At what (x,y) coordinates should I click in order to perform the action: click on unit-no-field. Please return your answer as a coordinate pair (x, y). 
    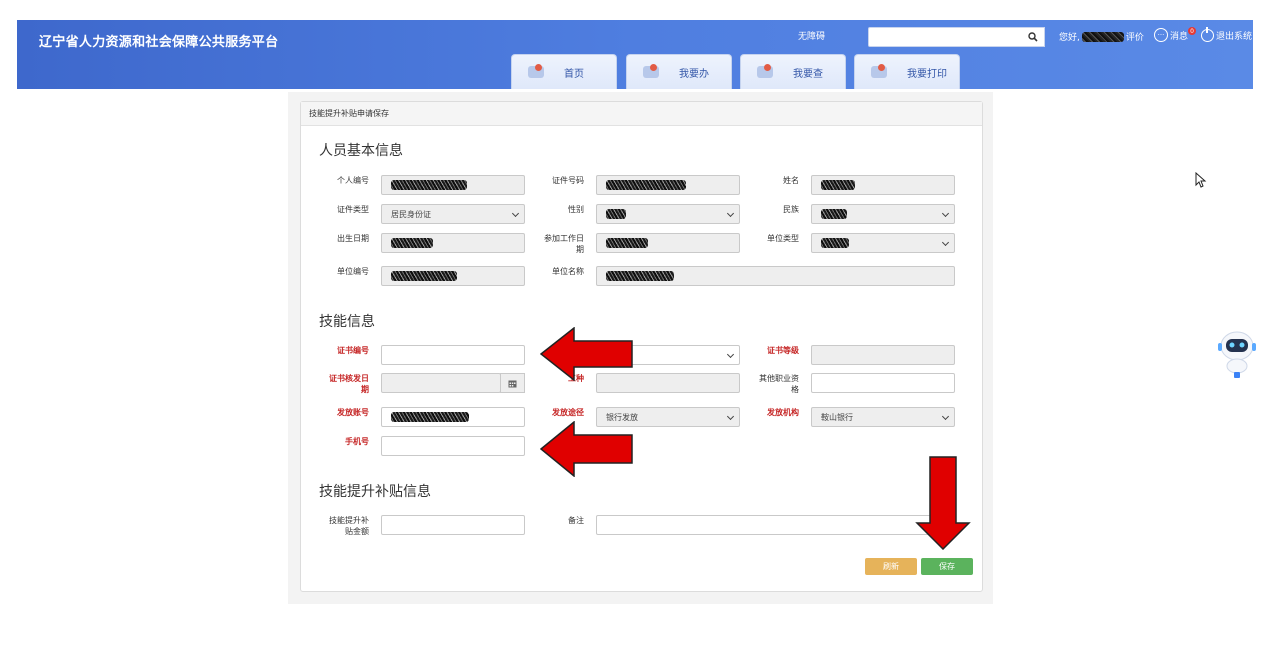
    Looking at the image, I should click on (453, 276).